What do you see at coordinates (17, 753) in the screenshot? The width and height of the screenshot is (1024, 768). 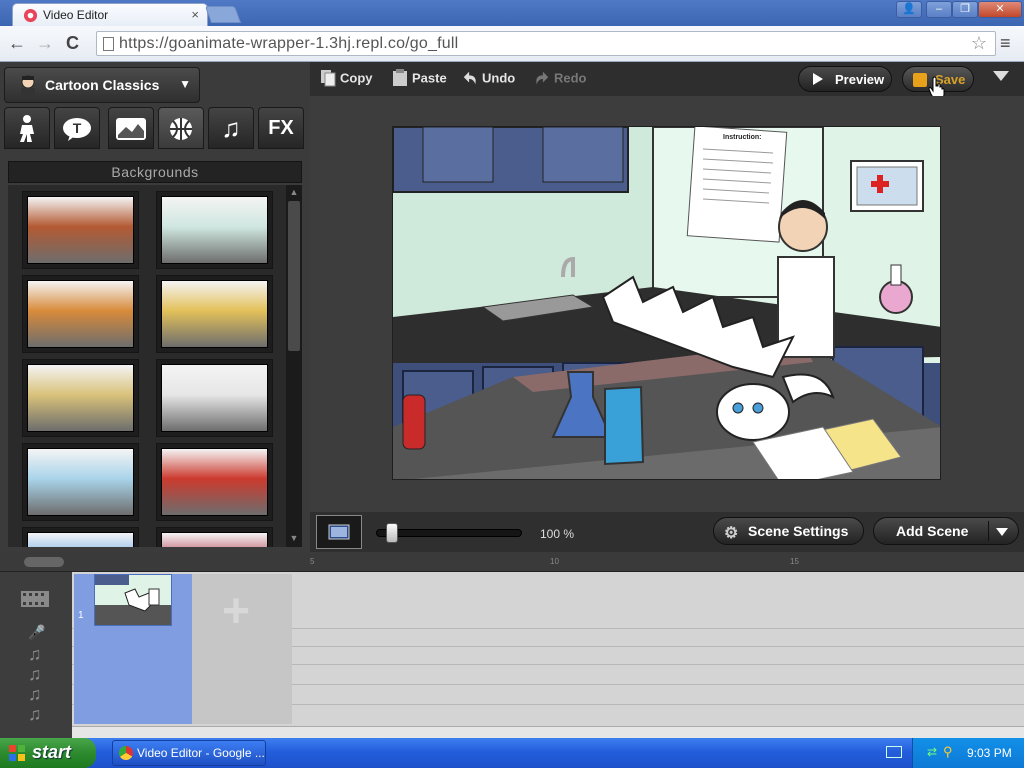 I see `windows-flag-icon` at bounding box center [17, 753].